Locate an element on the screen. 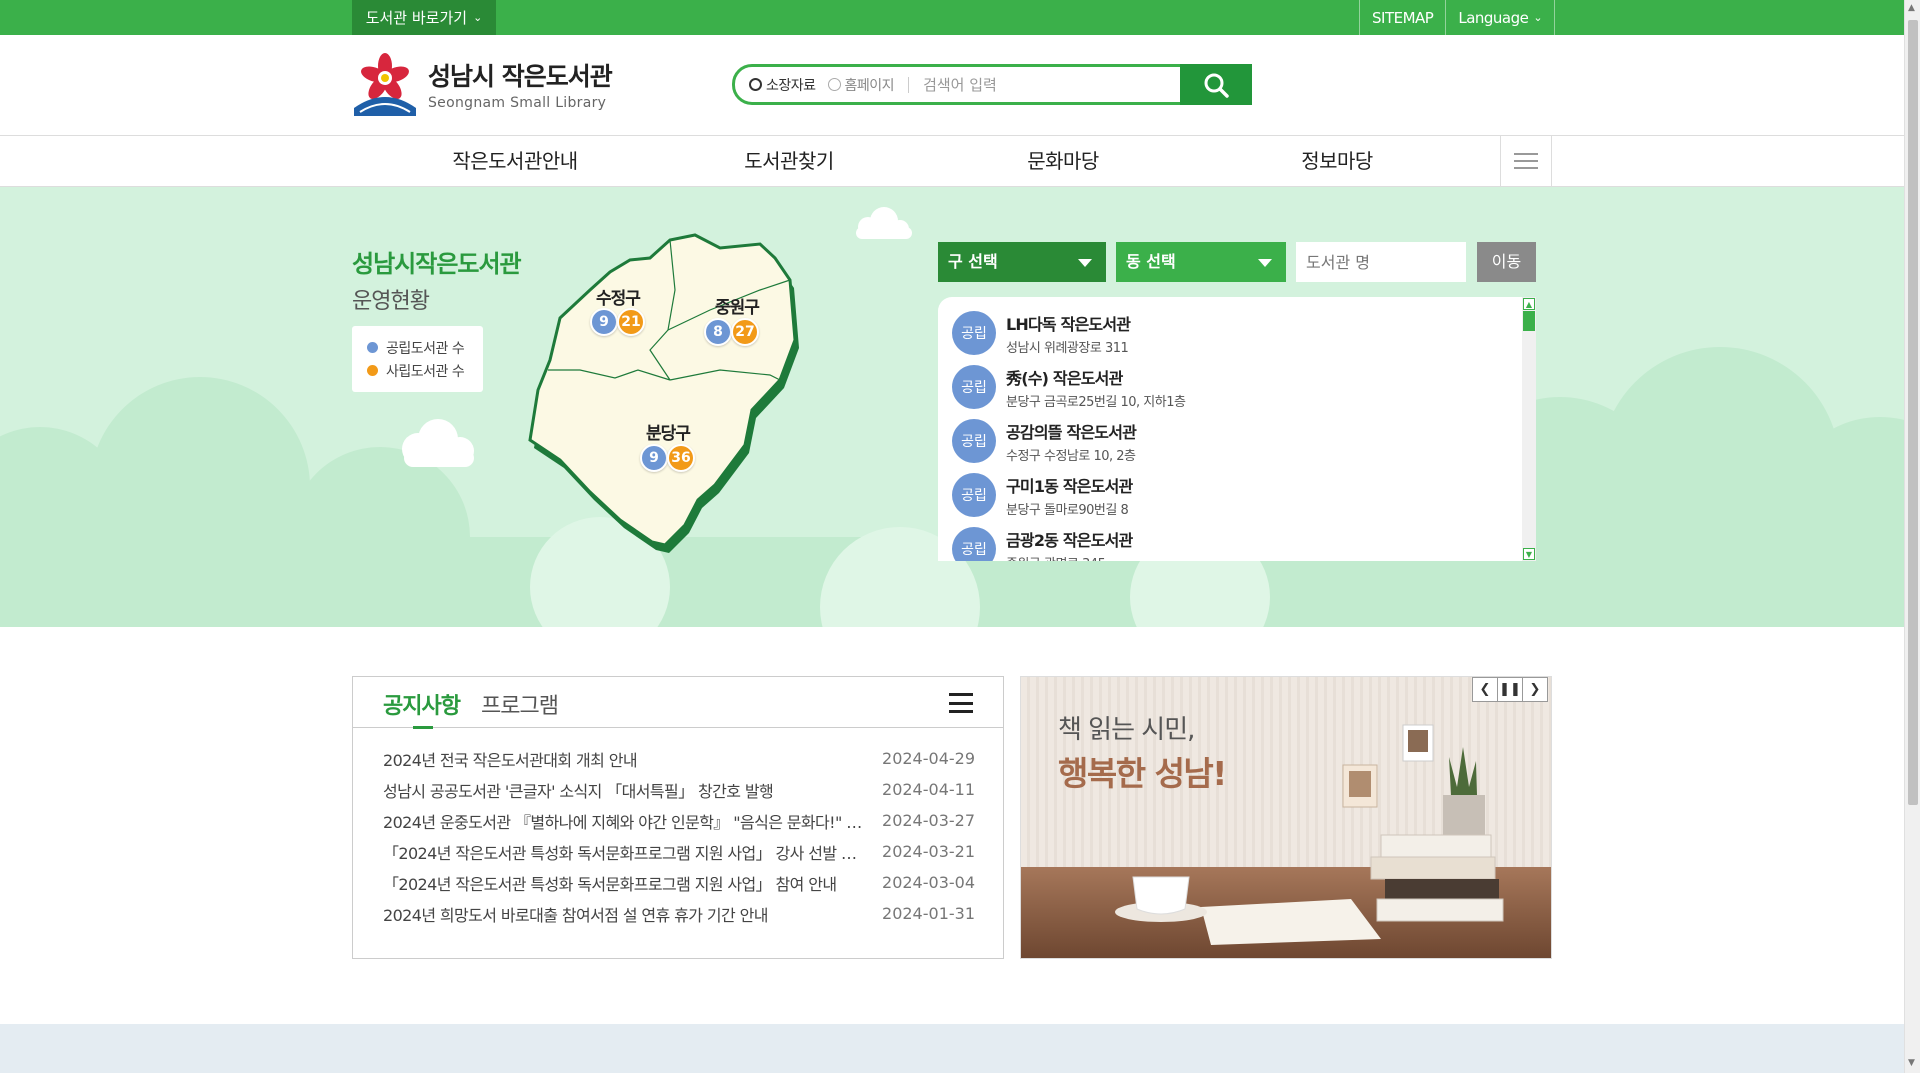  more-menu-icon is located at coordinates (961, 703).